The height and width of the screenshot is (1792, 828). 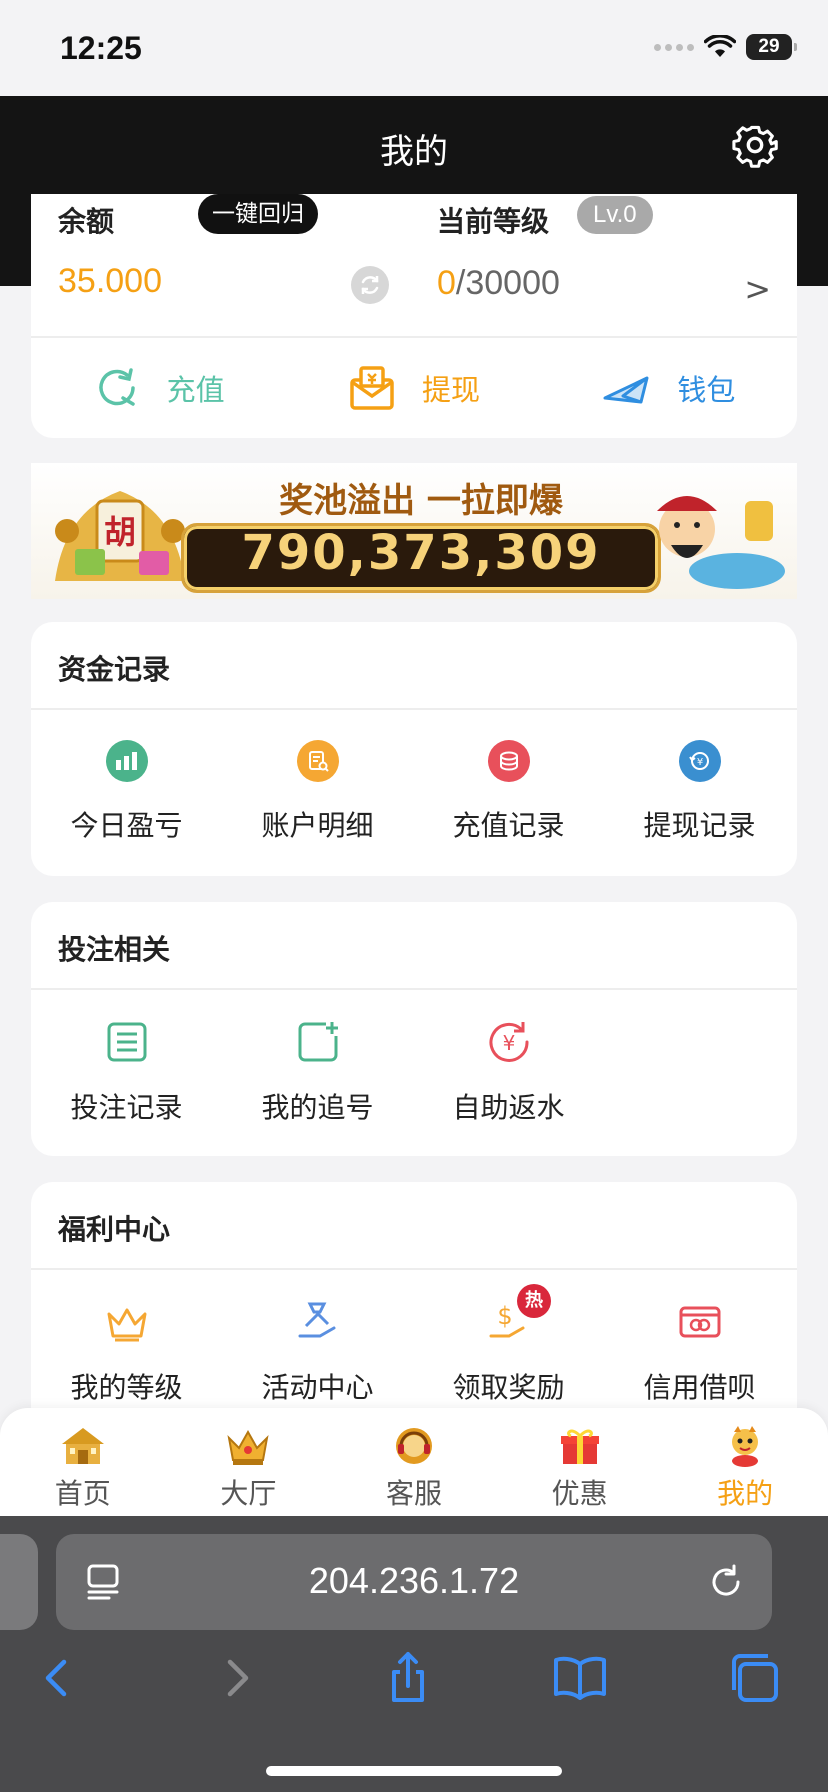 What do you see at coordinates (195, 390) in the screenshot?
I see `recharge-label: 充值` at bounding box center [195, 390].